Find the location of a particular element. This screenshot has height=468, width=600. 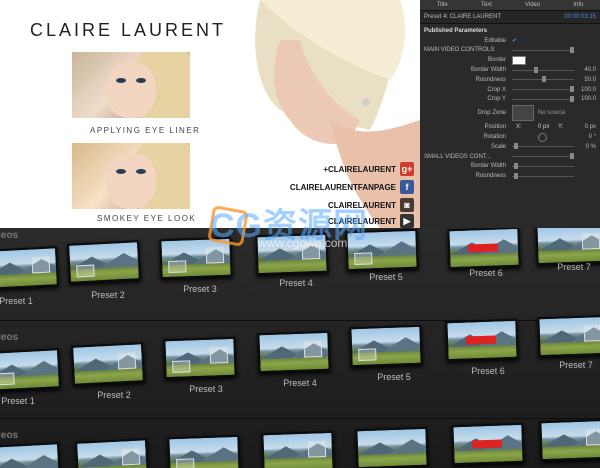

social-google-plus: +CLAIRELAURENT g+ is located at coordinates (368, 169).